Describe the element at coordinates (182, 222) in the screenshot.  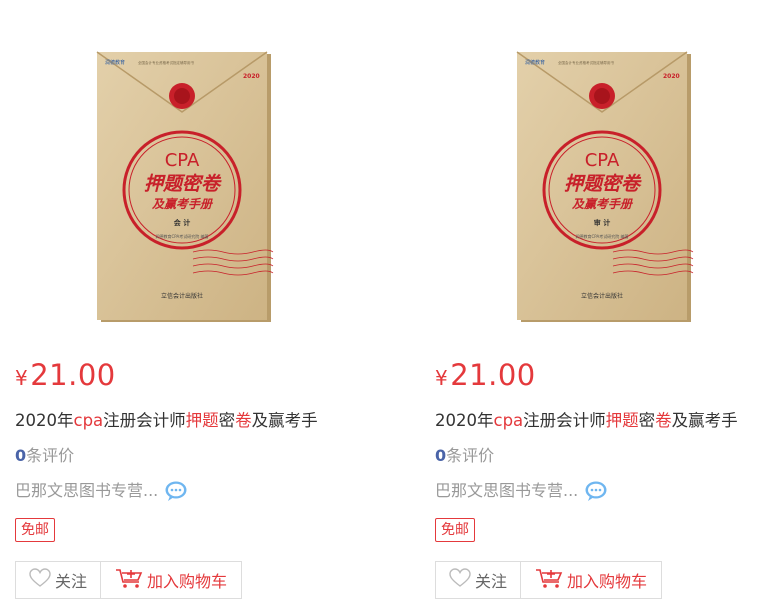
I see `svg-text: 会 计` at that location.